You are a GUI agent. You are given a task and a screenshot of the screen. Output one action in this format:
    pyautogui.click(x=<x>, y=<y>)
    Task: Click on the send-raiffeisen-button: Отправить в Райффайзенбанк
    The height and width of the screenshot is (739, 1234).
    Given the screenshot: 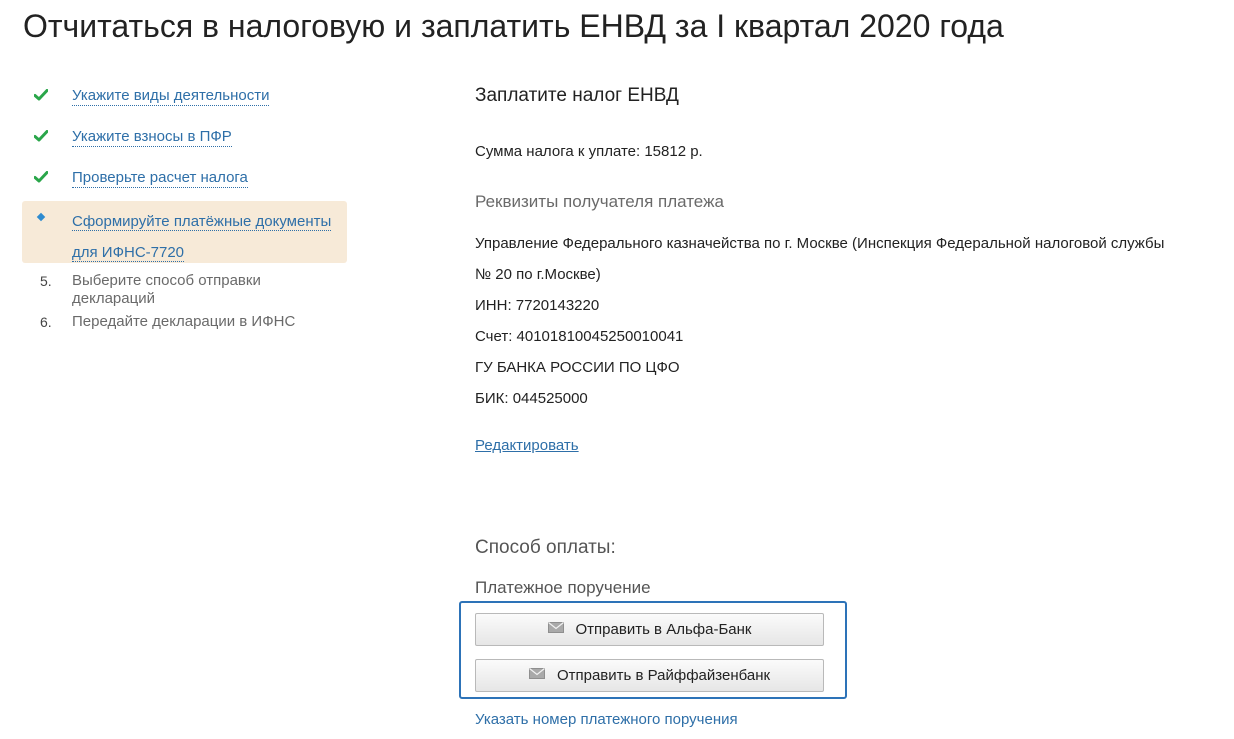 What is the action you would take?
    pyautogui.click(x=649, y=675)
    